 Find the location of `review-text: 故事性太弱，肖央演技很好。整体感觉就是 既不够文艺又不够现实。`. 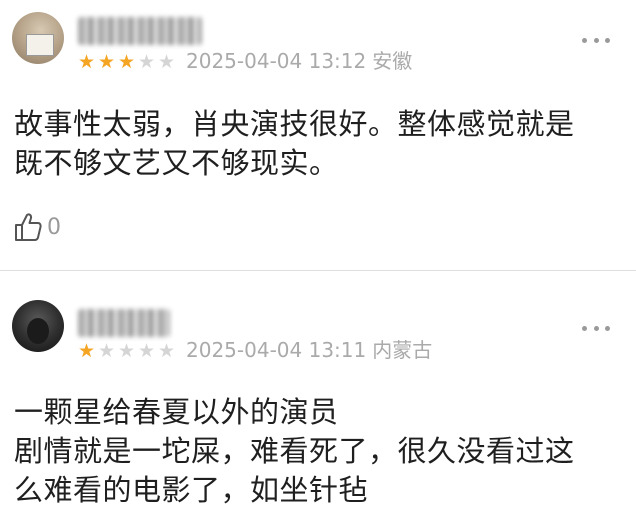

review-text: 故事性太弱，肖央演技很好。整体感觉就是 既不够文艺又不够现实。 is located at coordinates (319, 144).